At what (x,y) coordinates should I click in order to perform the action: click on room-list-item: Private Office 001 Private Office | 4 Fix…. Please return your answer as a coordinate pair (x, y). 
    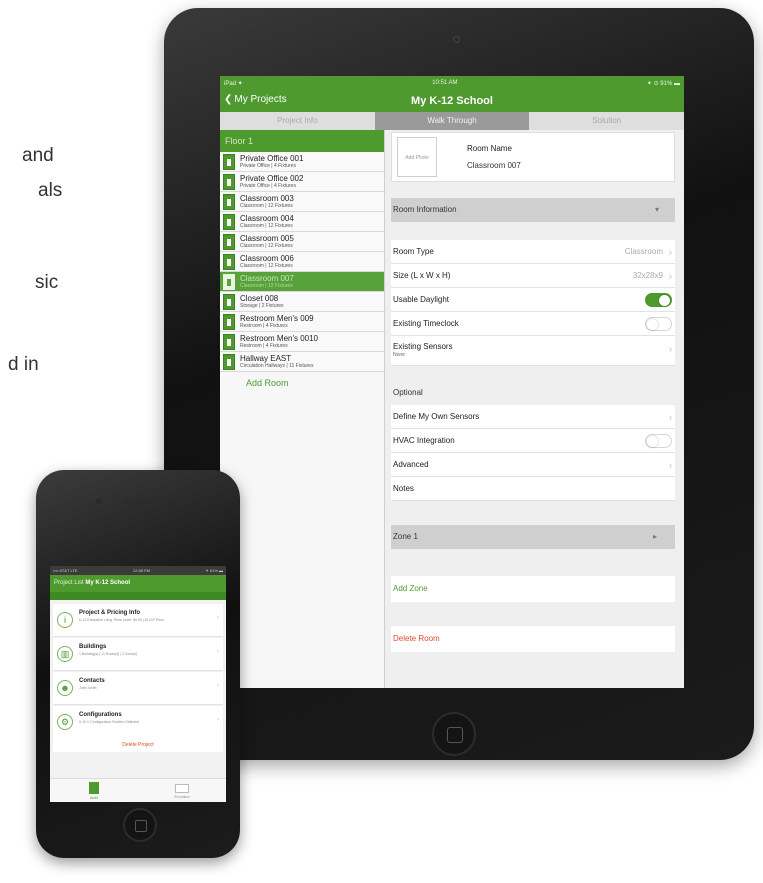
    Looking at the image, I should click on (302, 162).